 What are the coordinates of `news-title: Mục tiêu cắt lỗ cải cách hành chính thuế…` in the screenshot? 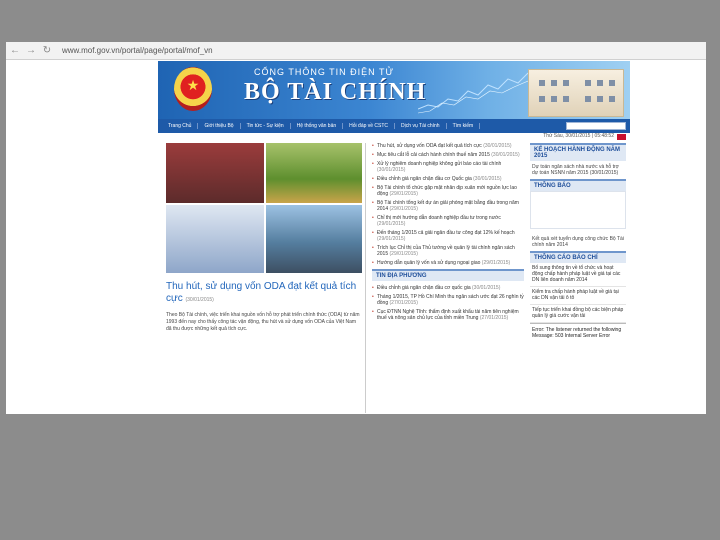 It's located at (433, 155).